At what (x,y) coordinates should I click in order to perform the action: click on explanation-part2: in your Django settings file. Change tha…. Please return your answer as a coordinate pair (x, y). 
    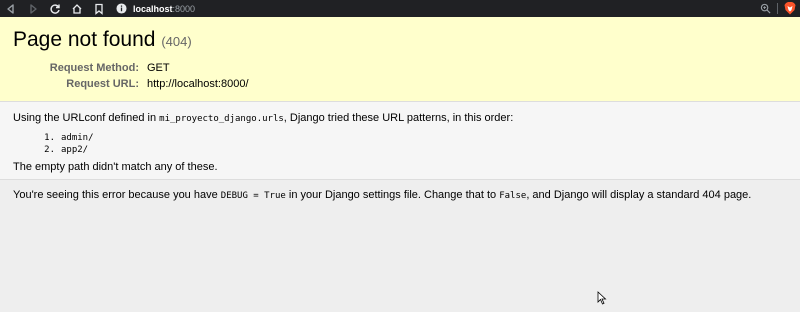
    Looking at the image, I should click on (392, 195).